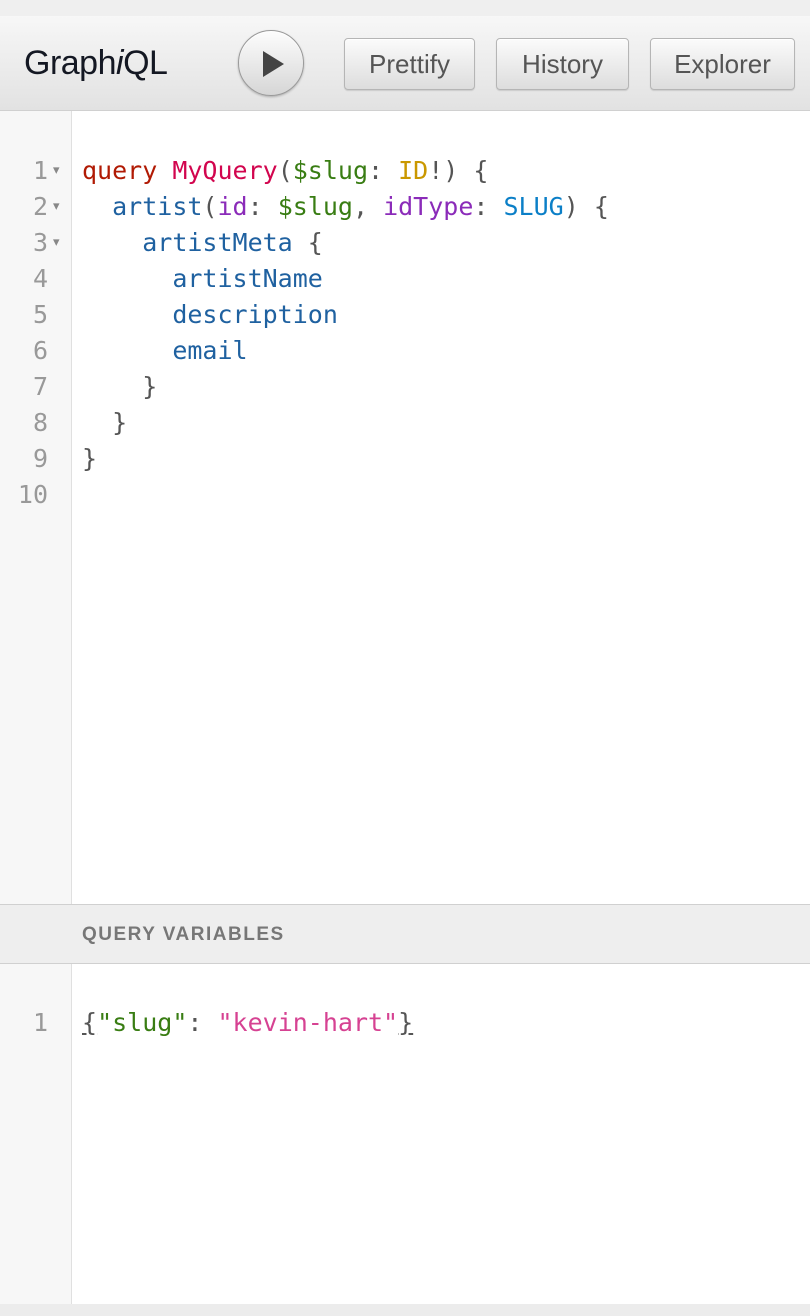 The width and height of the screenshot is (810, 1316). What do you see at coordinates (405, 1310) in the screenshot?
I see `bottom-strip` at bounding box center [405, 1310].